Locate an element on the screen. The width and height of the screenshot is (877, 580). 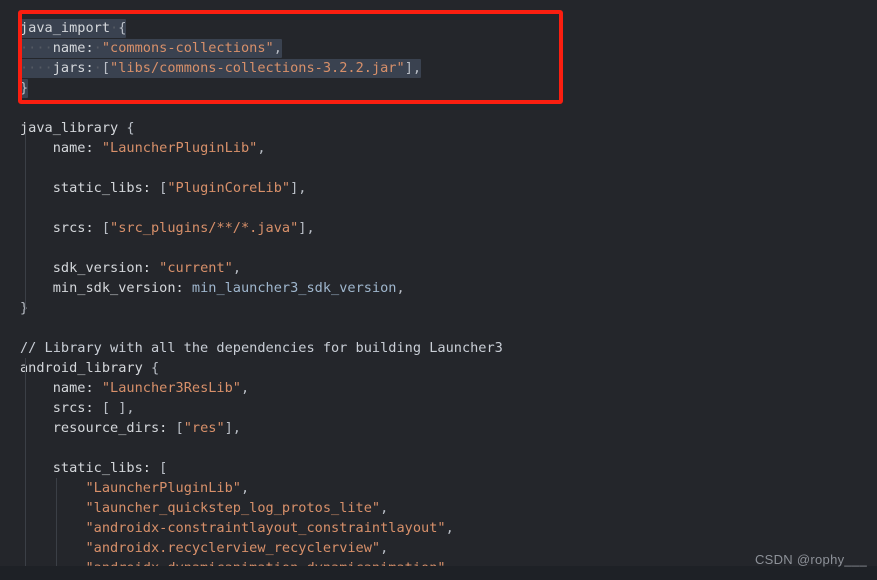
code-line: srcs: ["src_plugins/**/*.java"], is located at coordinates (167, 228).